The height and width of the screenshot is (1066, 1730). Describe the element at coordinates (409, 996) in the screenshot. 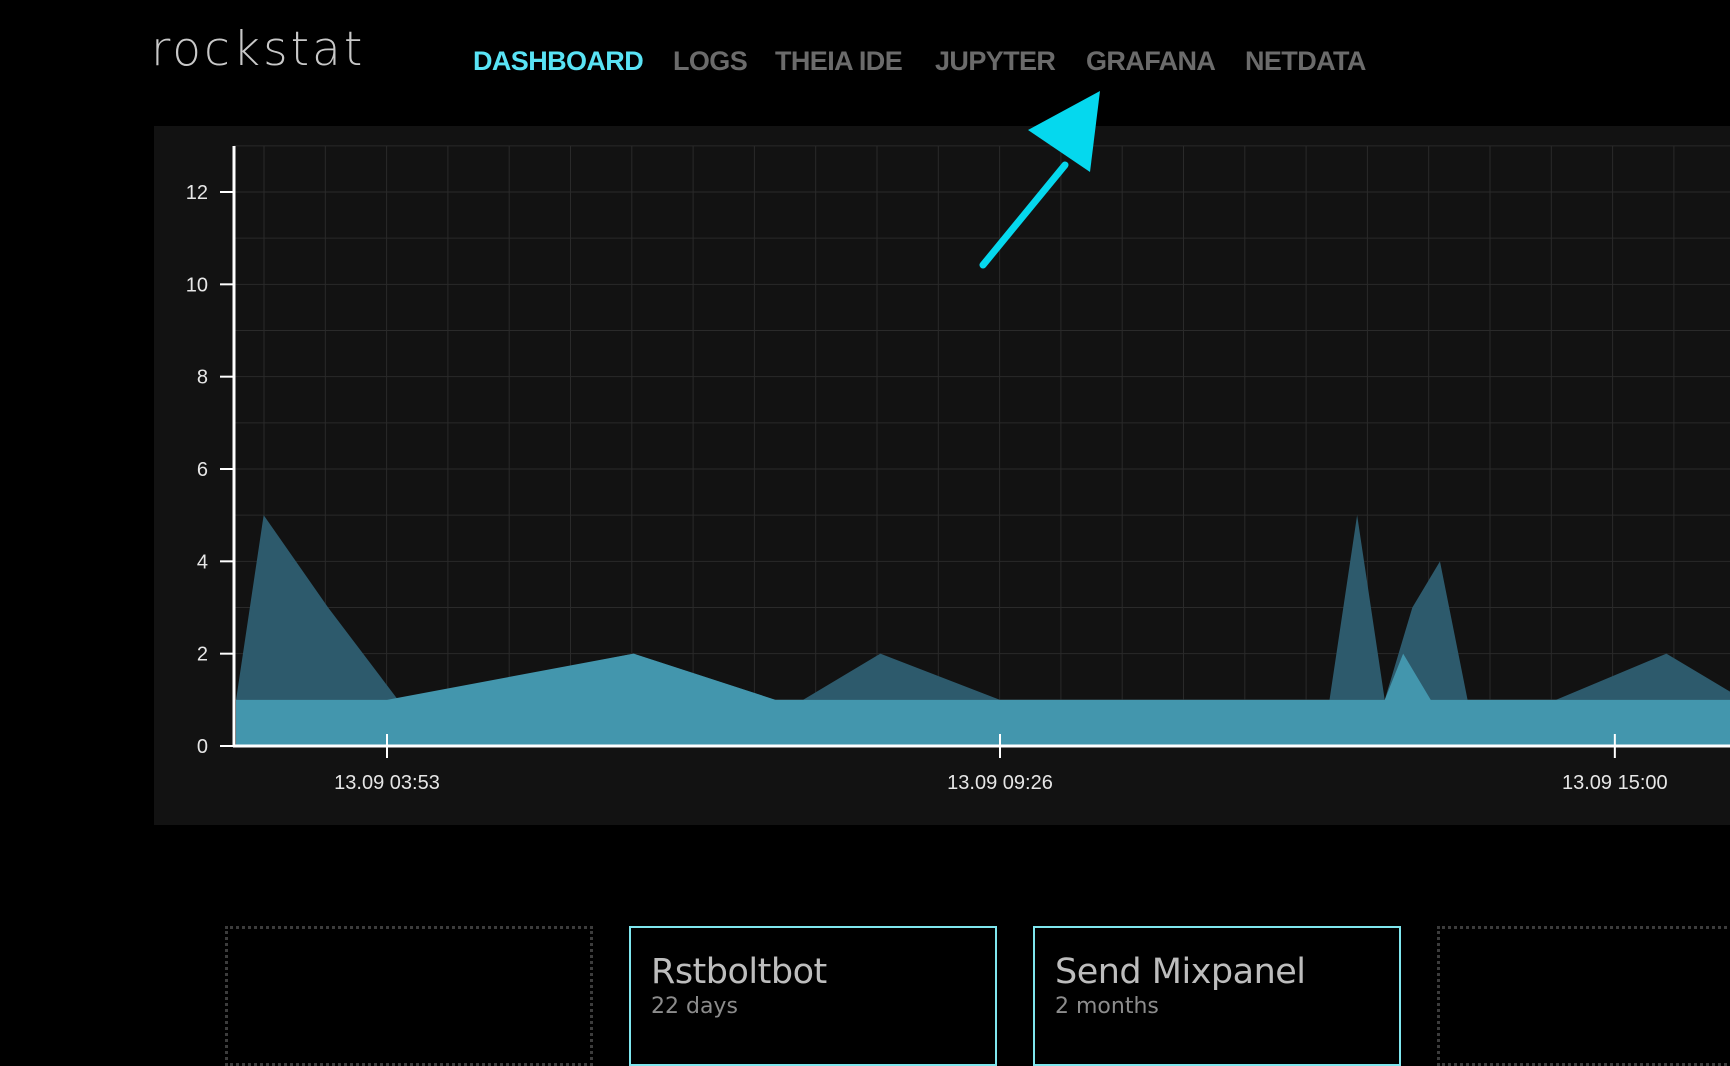

I see `task-card-empty-left` at that location.